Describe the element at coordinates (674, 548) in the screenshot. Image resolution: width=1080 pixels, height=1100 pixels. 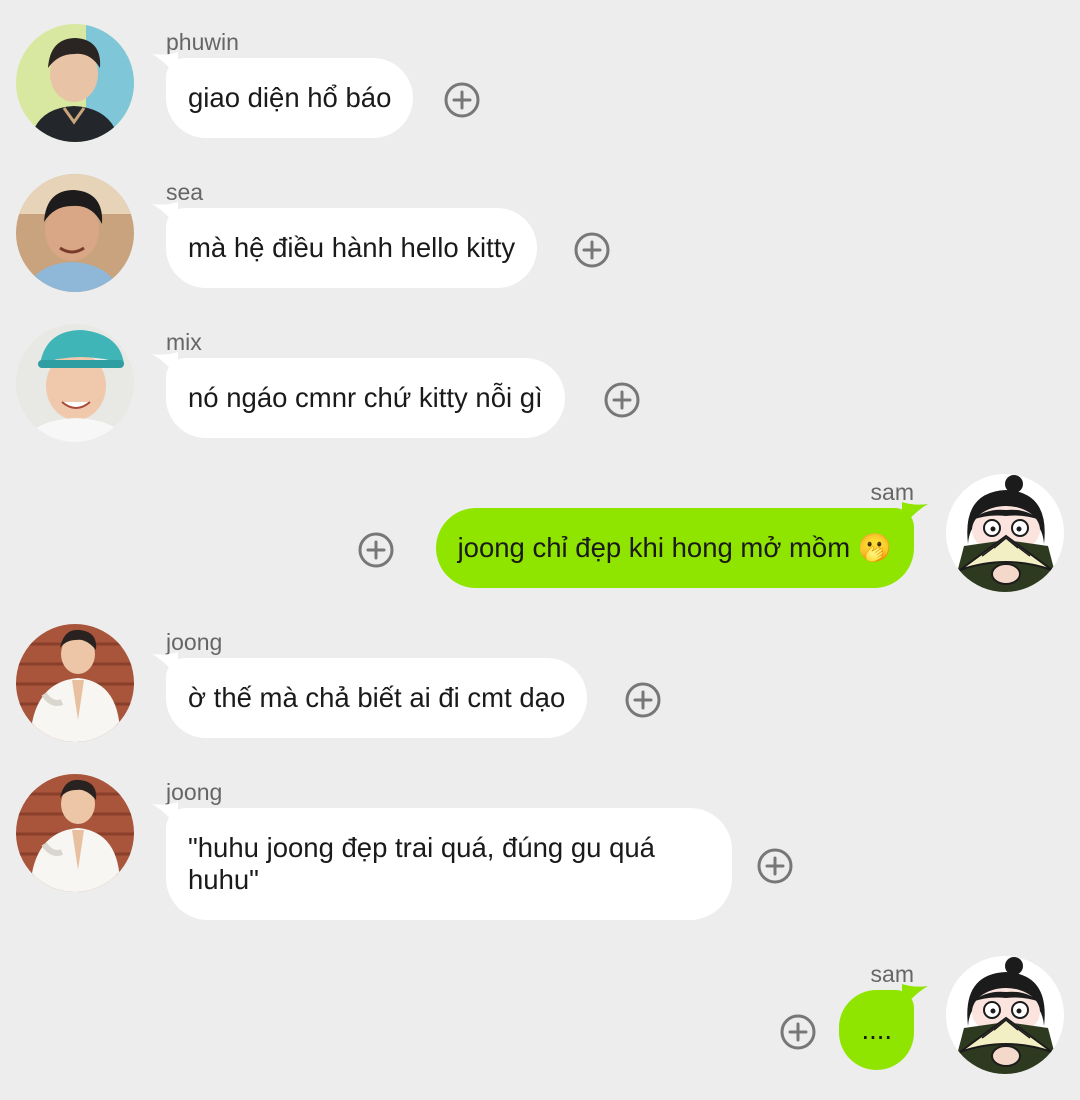
I see `message-bubble: joong chỉ đẹp khi hong mở mồm 🫢` at that location.